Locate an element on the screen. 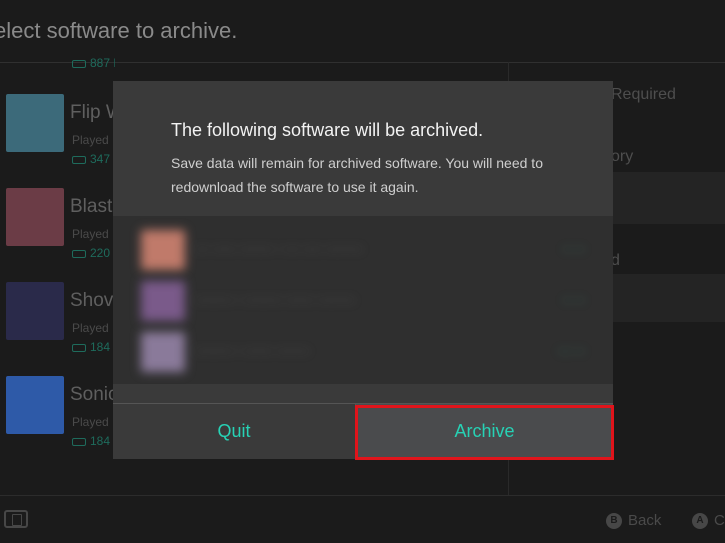 The image size is (725, 543). software-name: ········ · ········ ······ ········ is located at coordinates (275, 299).